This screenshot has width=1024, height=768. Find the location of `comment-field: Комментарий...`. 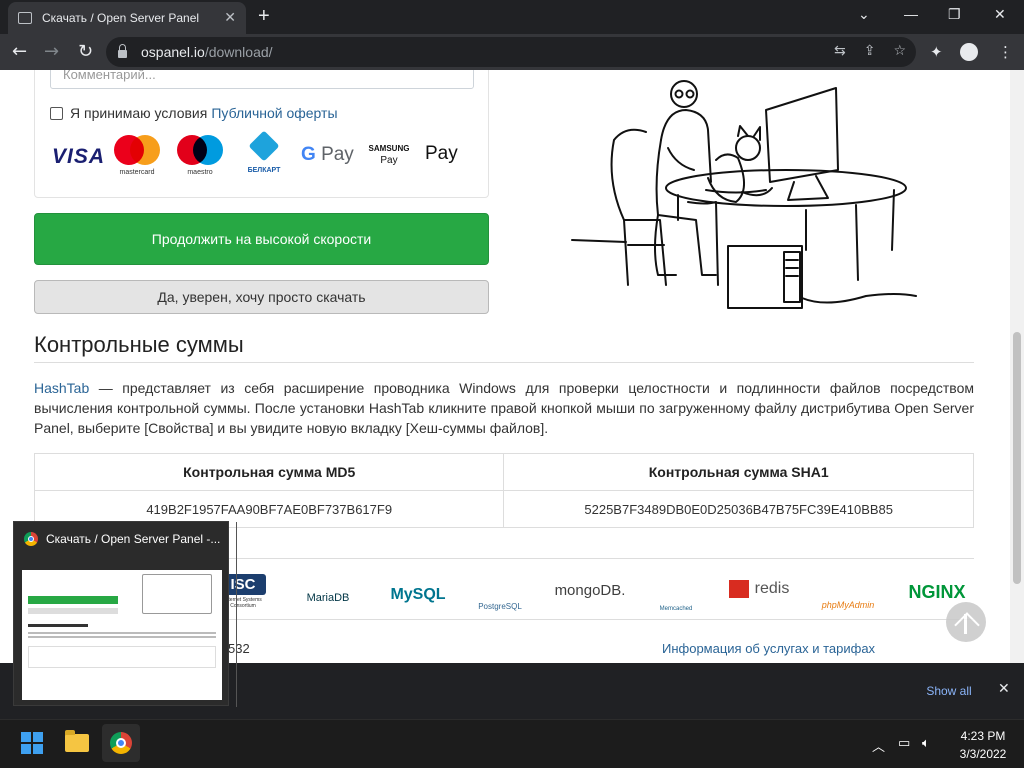

comment-field: Комментарий... is located at coordinates (262, 79).